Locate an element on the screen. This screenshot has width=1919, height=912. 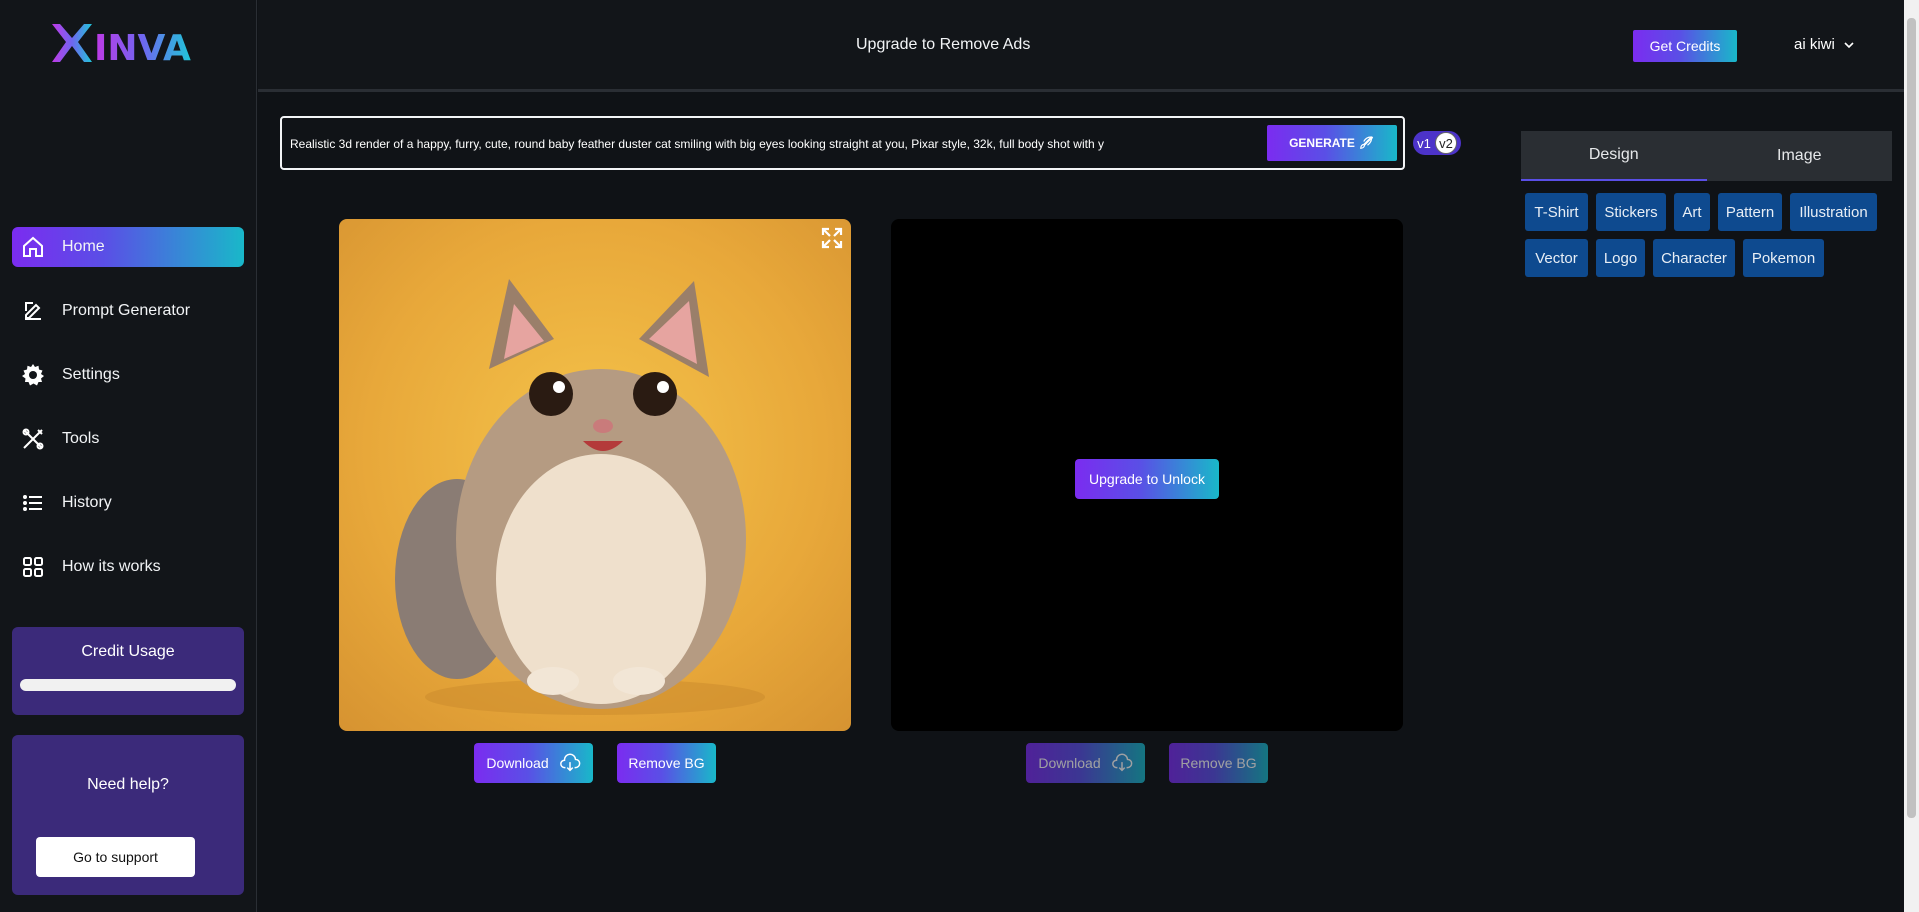
generated-image-2-locked: Upgrade to Unlock is located at coordinates (1147, 475).